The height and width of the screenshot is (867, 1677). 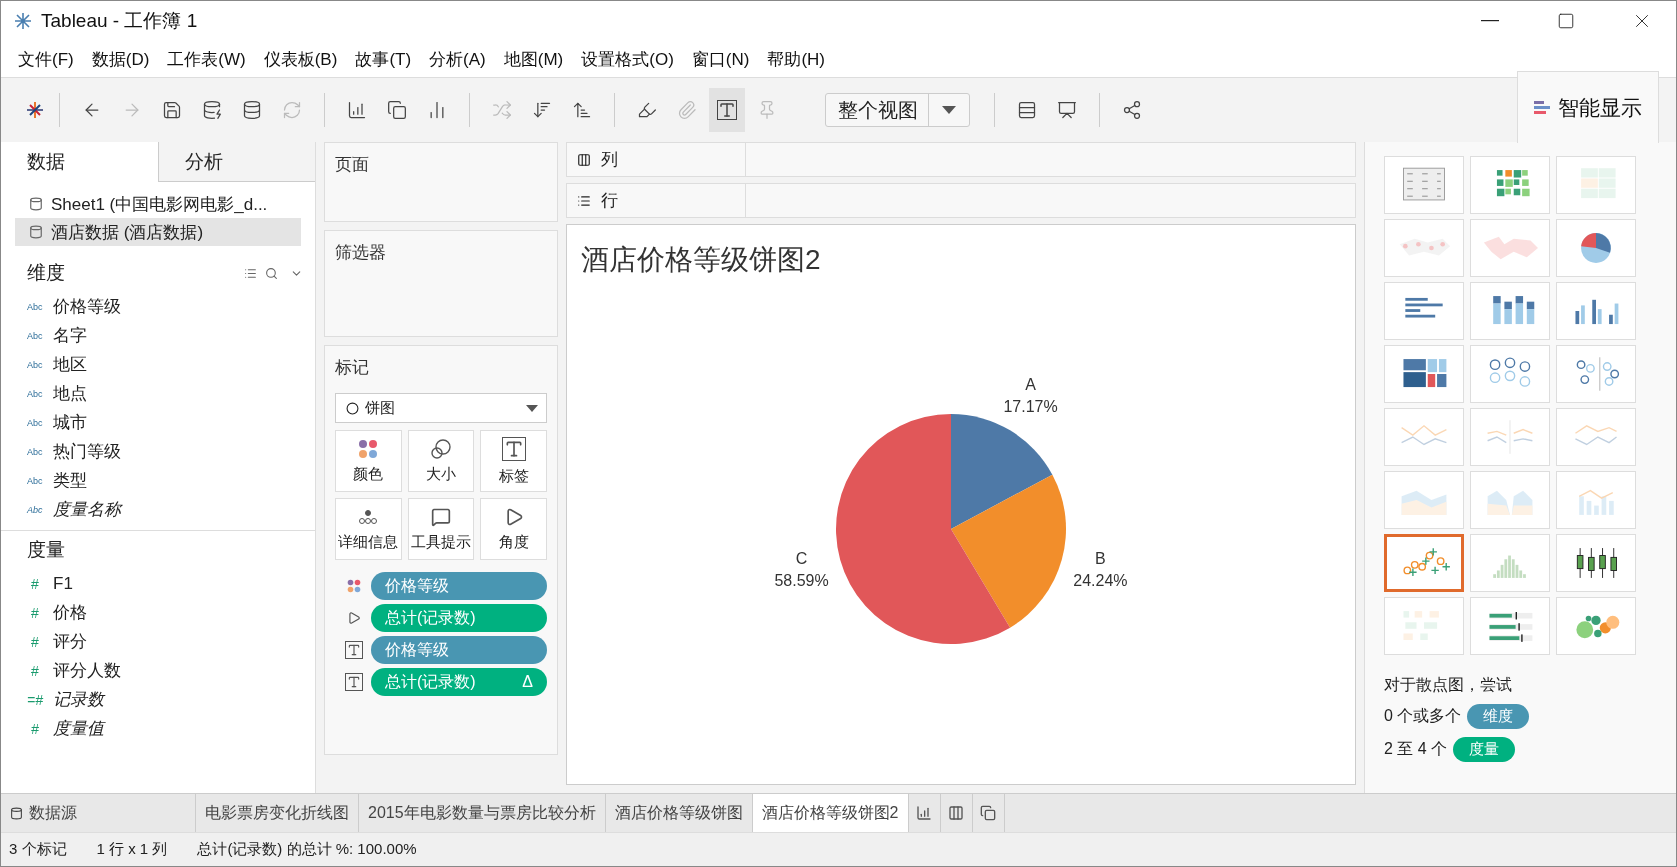 What do you see at coordinates (35, 699) in the screenshot?
I see `field-type-icon: =#` at bounding box center [35, 699].